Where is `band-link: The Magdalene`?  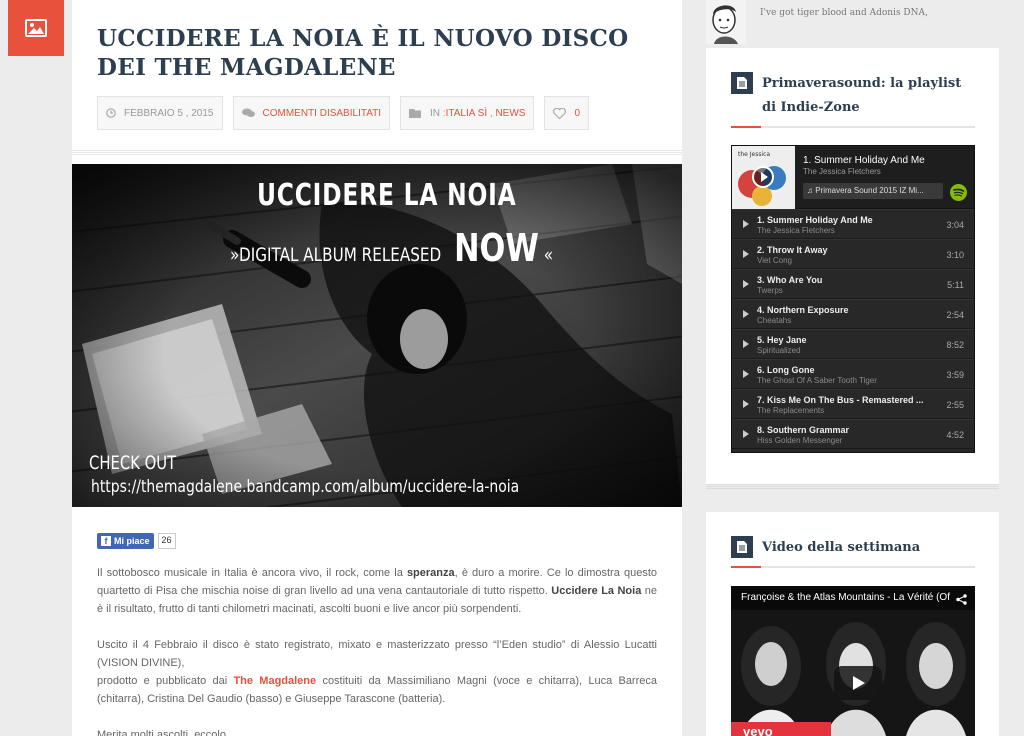 band-link: The Magdalene is located at coordinates (274, 681).